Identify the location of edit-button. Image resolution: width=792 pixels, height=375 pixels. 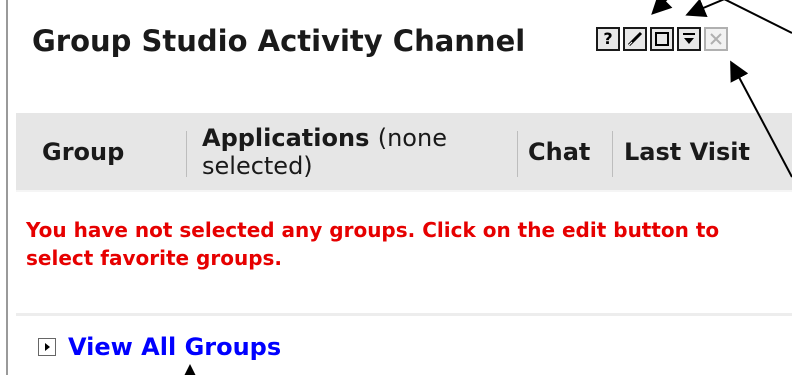
(635, 39).